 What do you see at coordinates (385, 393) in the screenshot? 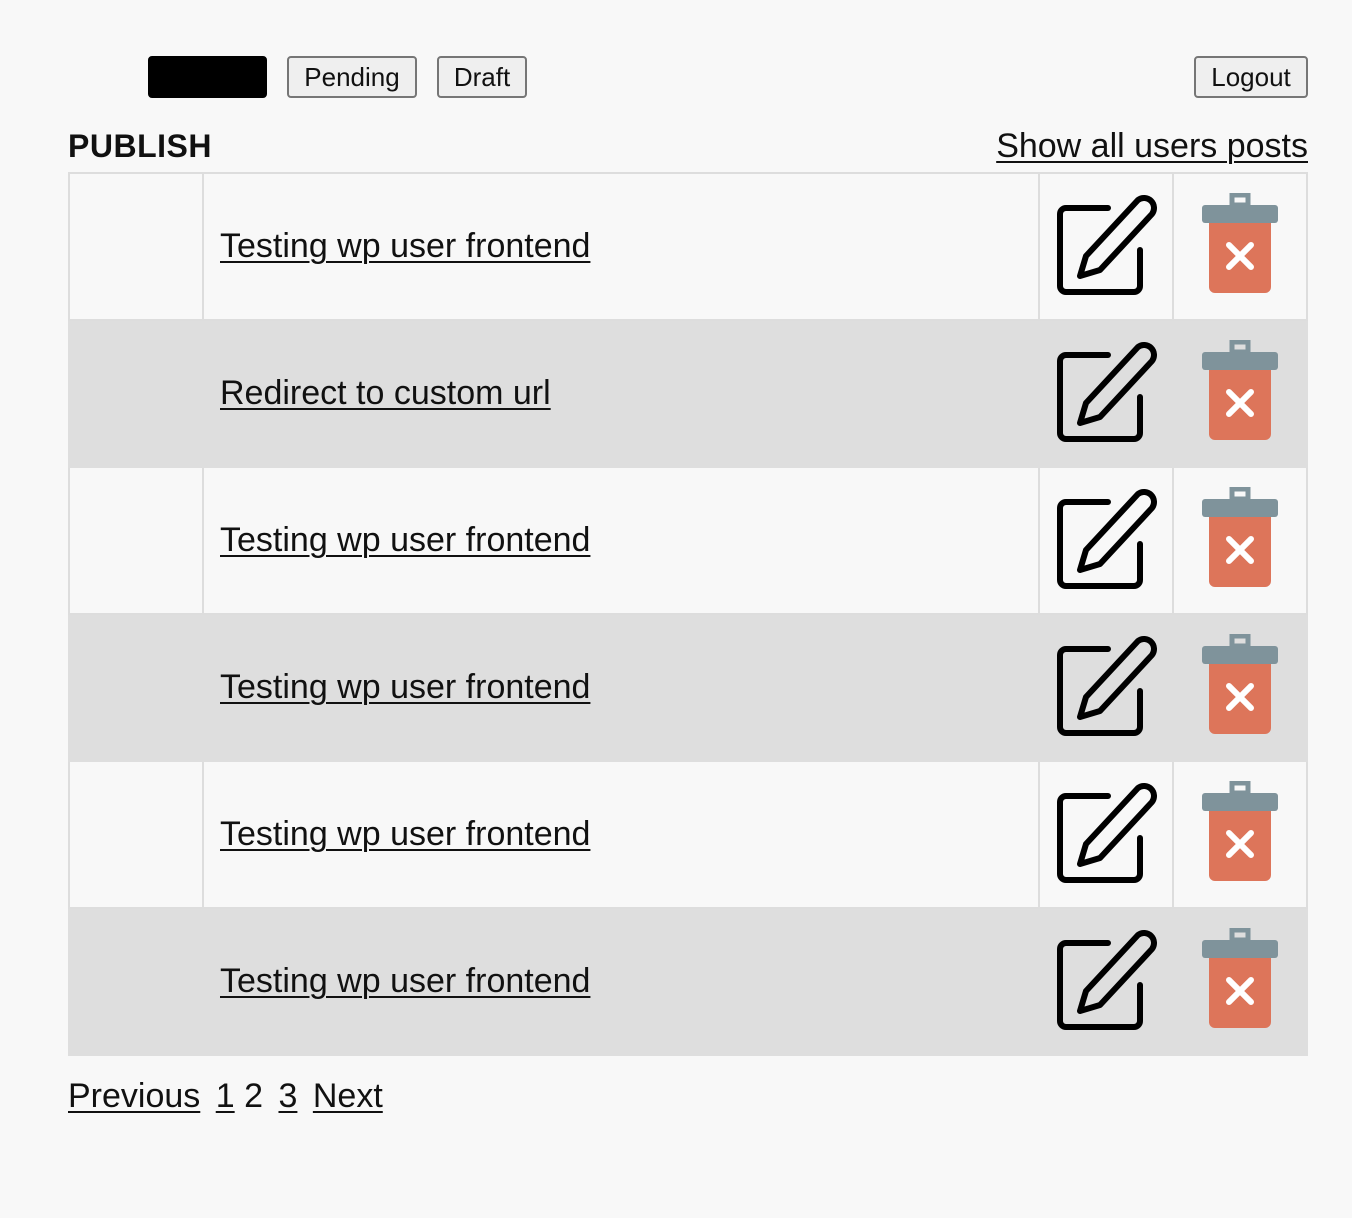
I see `post-title-link: Redirect to custom url` at bounding box center [385, 393].